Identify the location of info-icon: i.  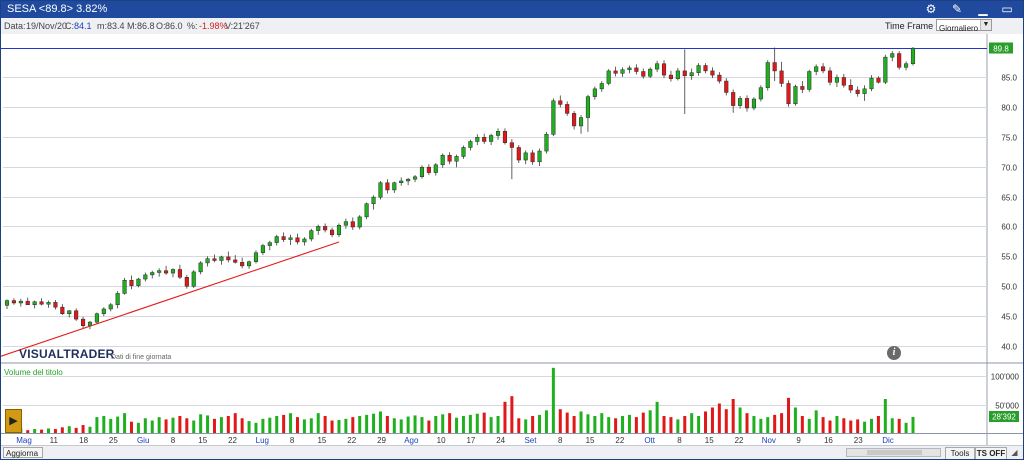
(894, 353).